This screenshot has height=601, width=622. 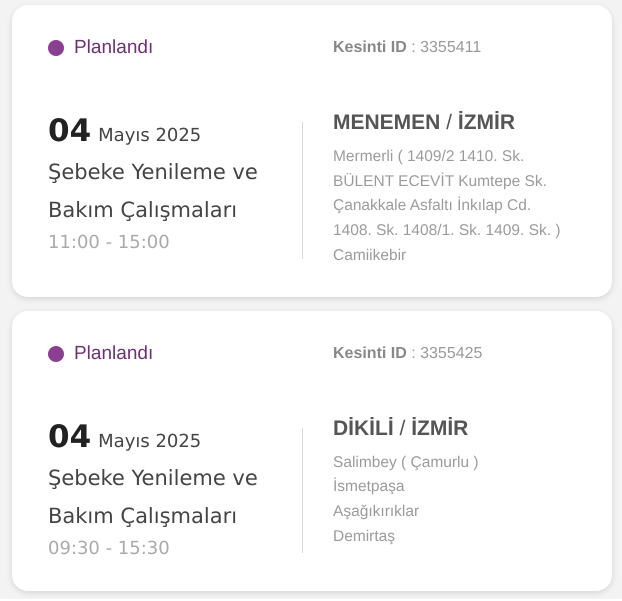 I want to click on neighborhood-text: Camiikebir, so click(x=370, y=256).